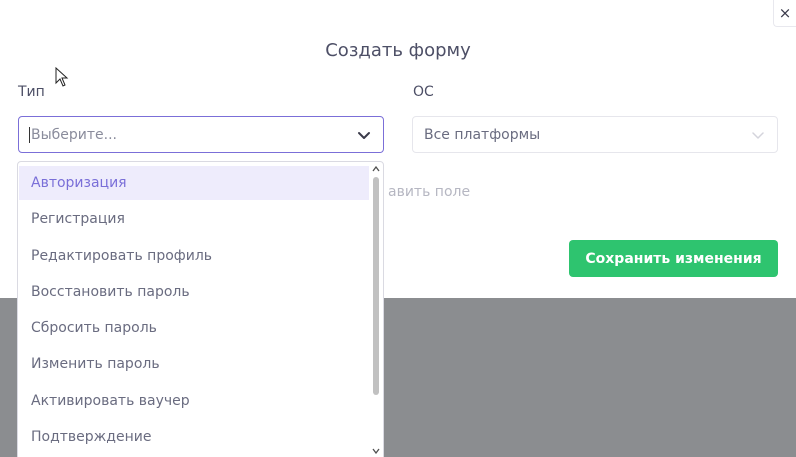 The height and width of the screenshot is (457, 796). I want to click on dropdown-option: Активировать ваучер, so click(194, 401).